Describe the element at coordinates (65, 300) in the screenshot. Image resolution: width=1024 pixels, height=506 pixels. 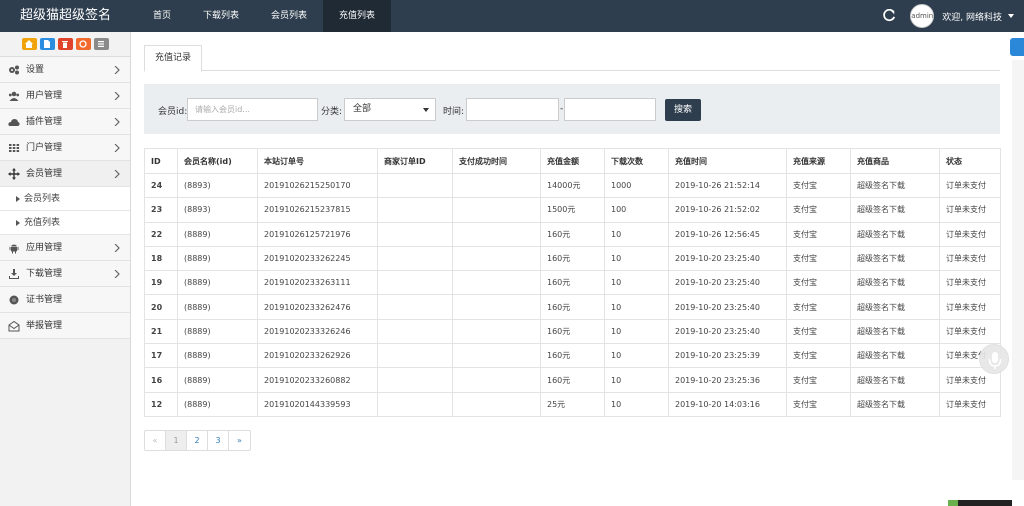
I see `sidebar-item-certificates: 证书管理` at that location.